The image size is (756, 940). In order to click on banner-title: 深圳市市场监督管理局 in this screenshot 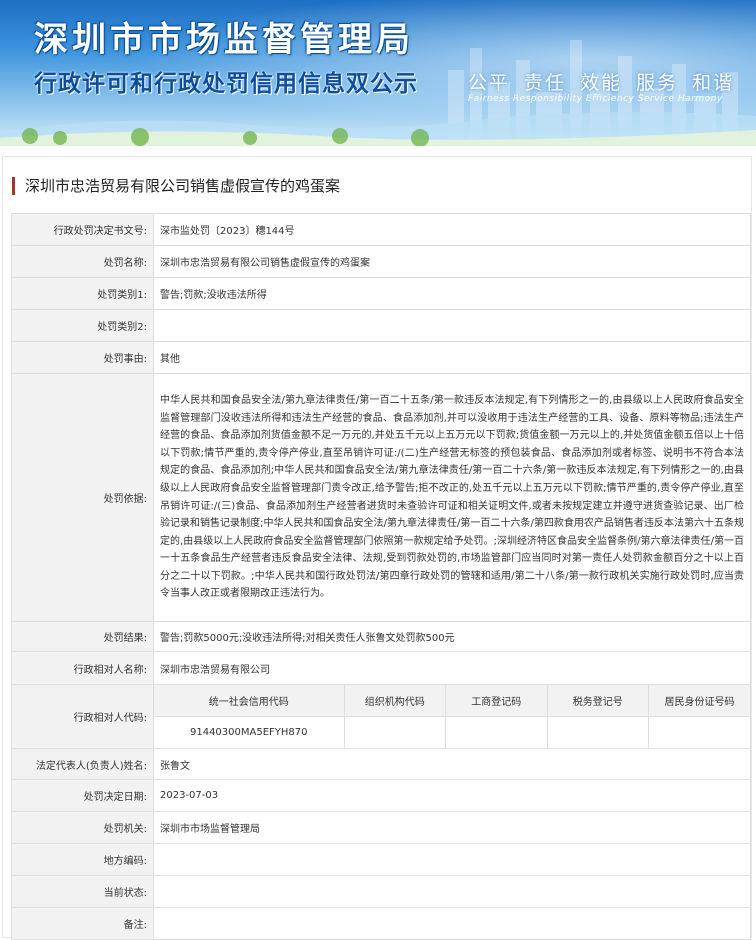, I will do `click(224, 40)`.